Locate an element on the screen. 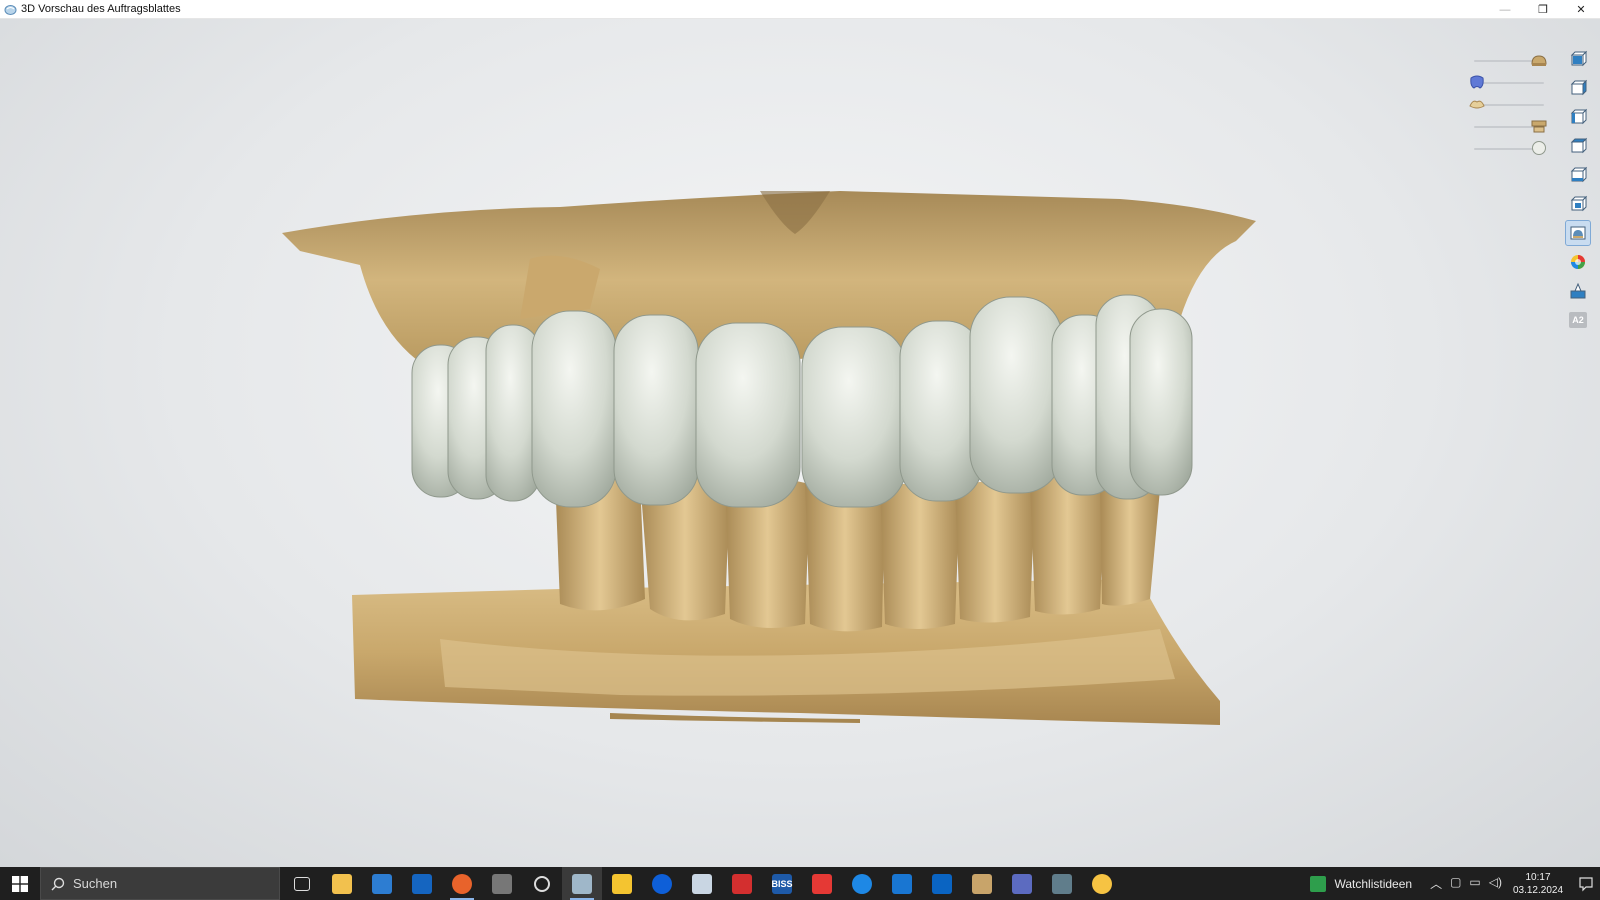  taskbar-app-person-app is located at coordinates (982, 883).